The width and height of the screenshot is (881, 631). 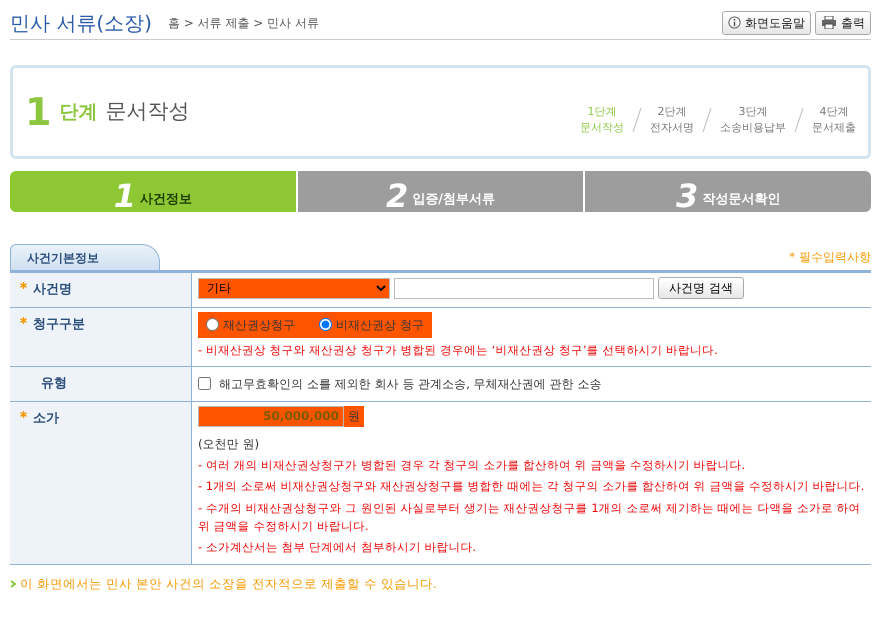 I want to click on info-icon, so click(x=734, y=22).